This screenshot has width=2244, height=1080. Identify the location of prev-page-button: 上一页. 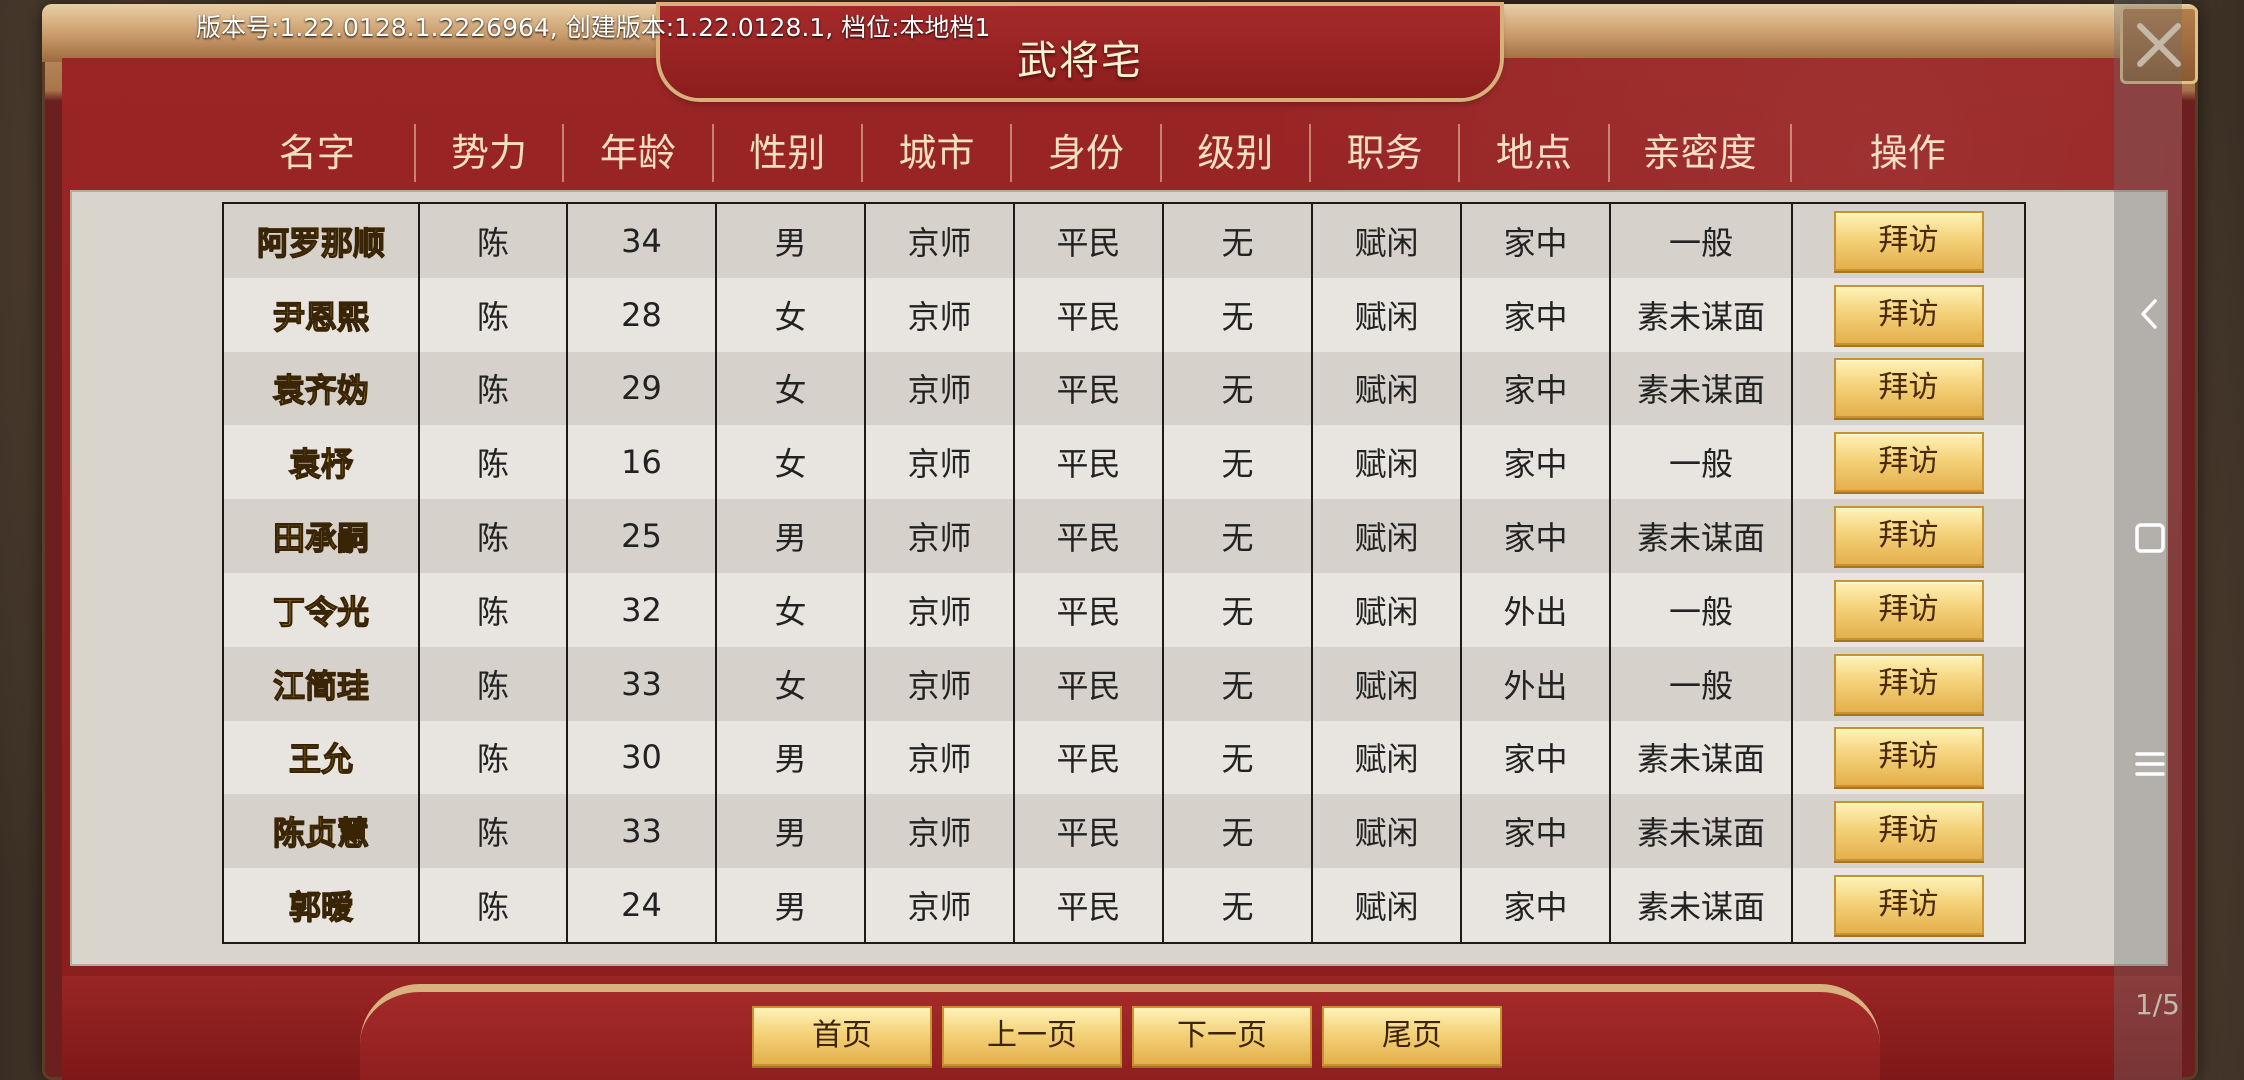
(1032, 1036).